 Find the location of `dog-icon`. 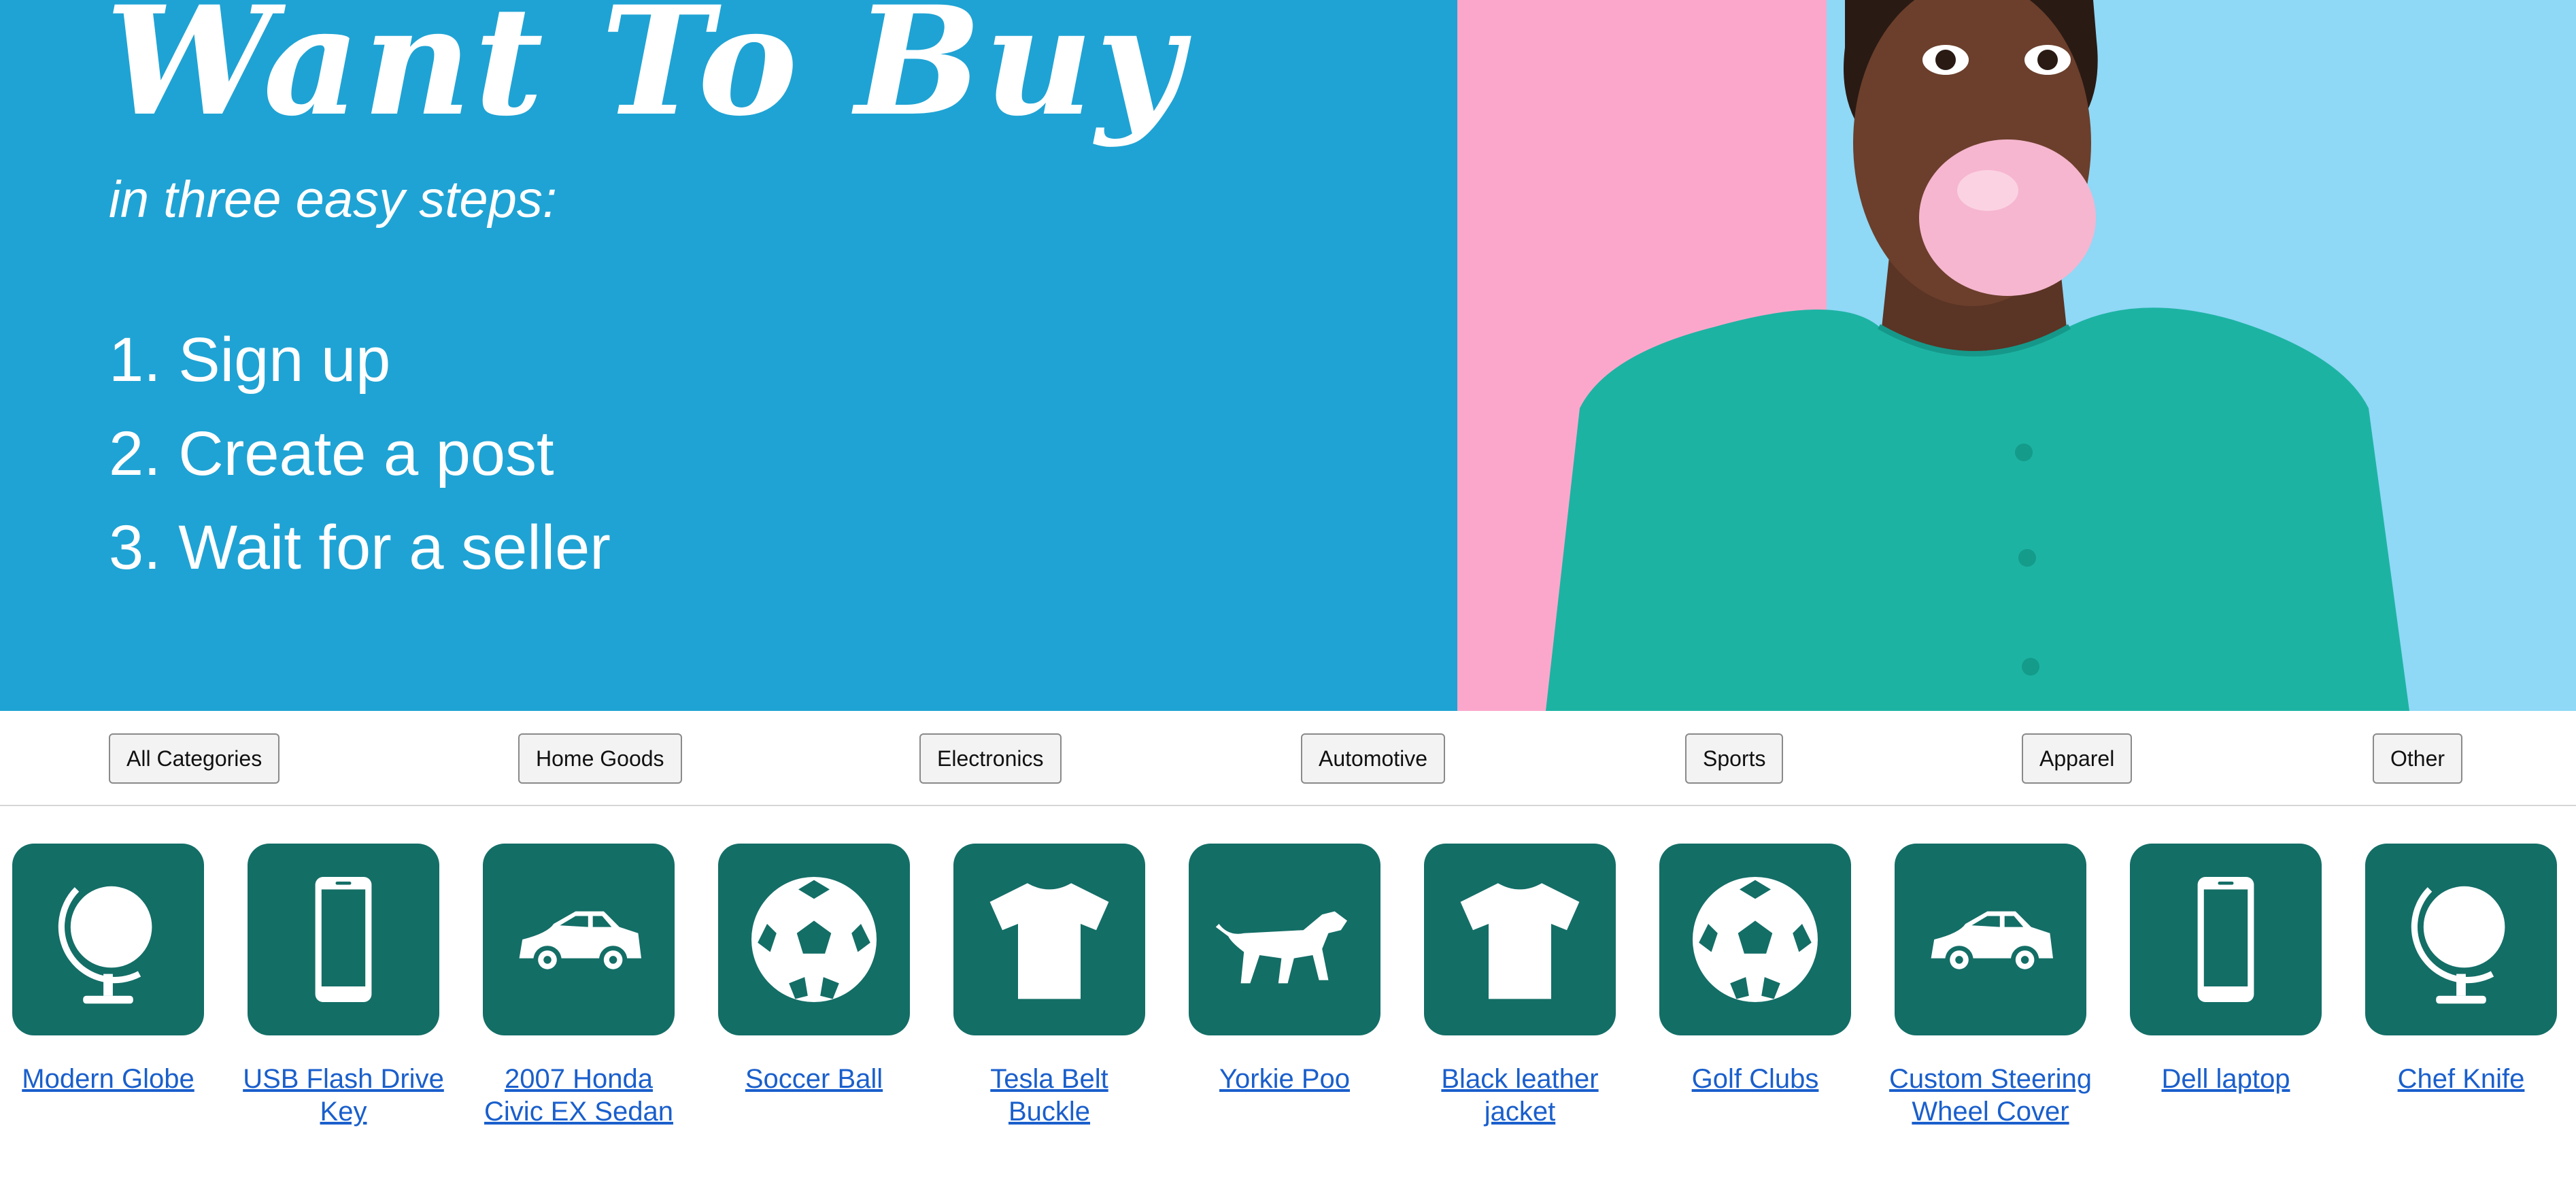

dog-icon is located at coordinates (1281, 947).